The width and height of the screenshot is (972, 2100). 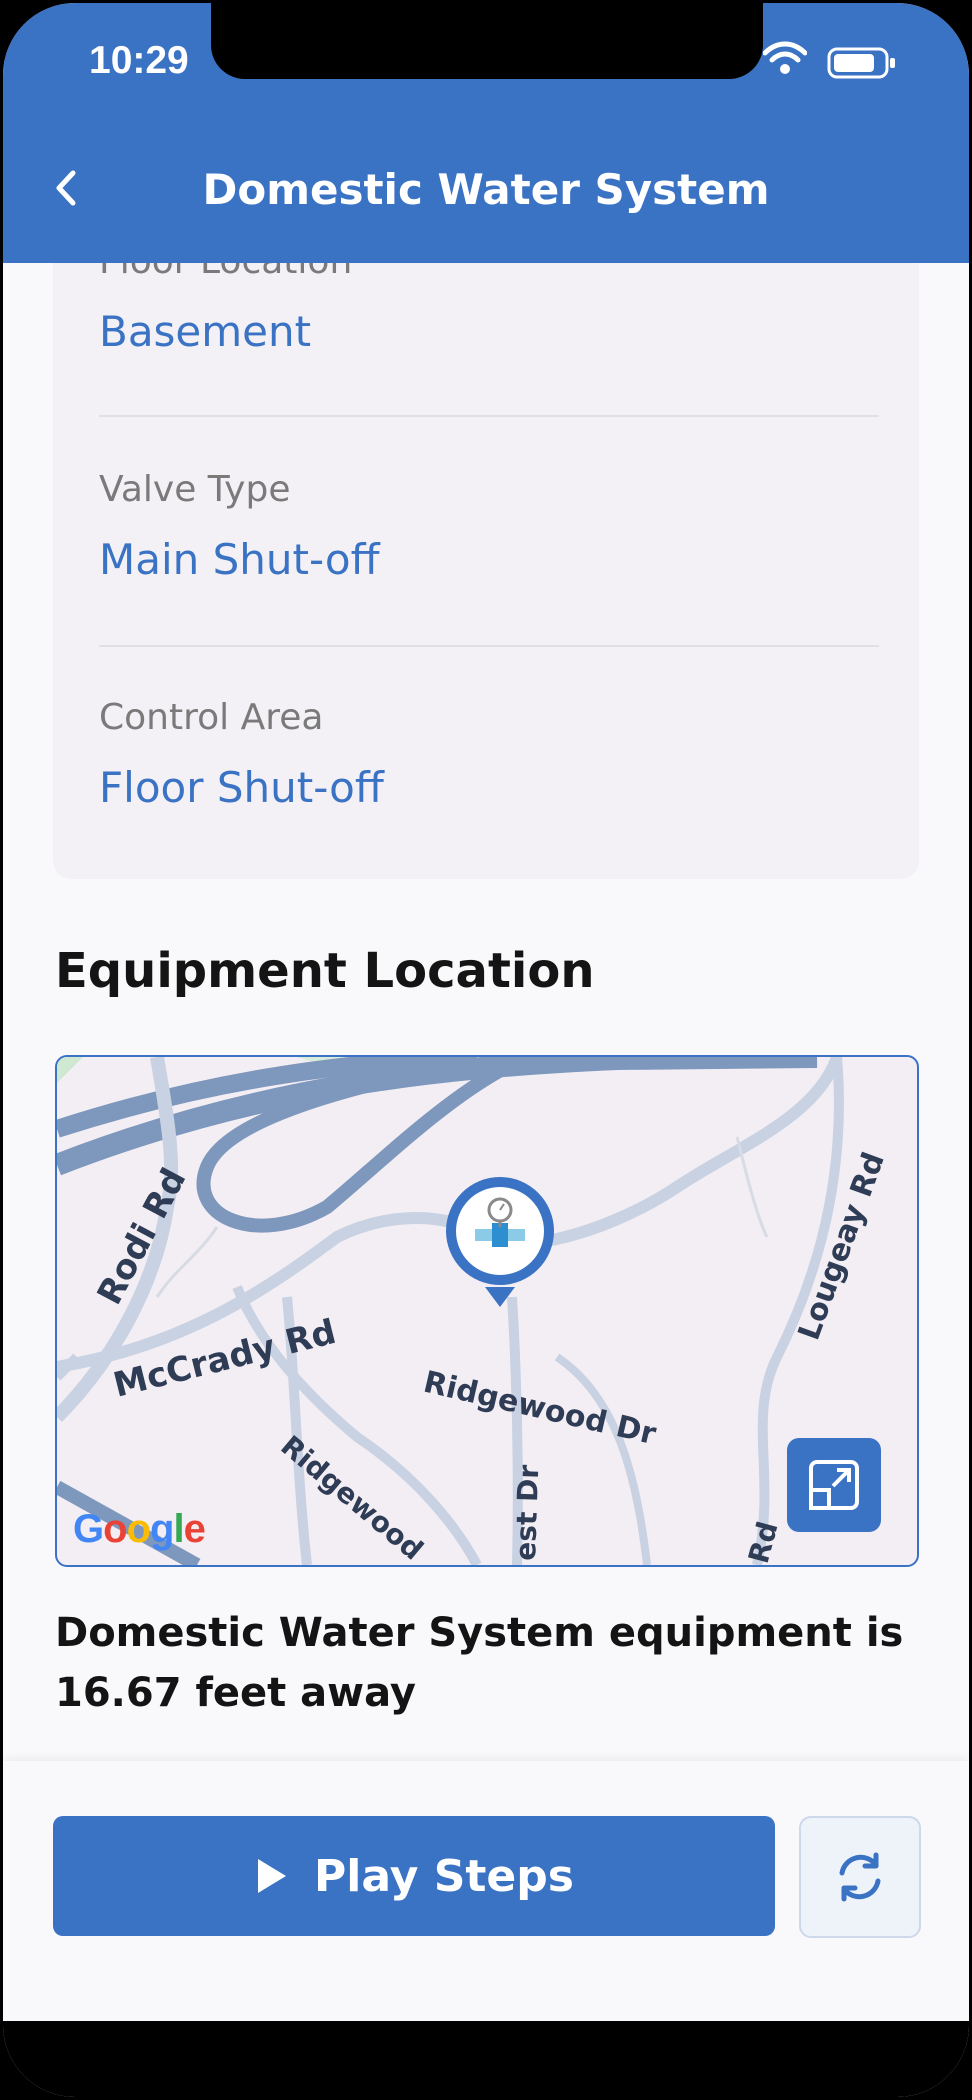 I want to click on road-label-est-dr: est Dr, so click(x=527, y=1512).